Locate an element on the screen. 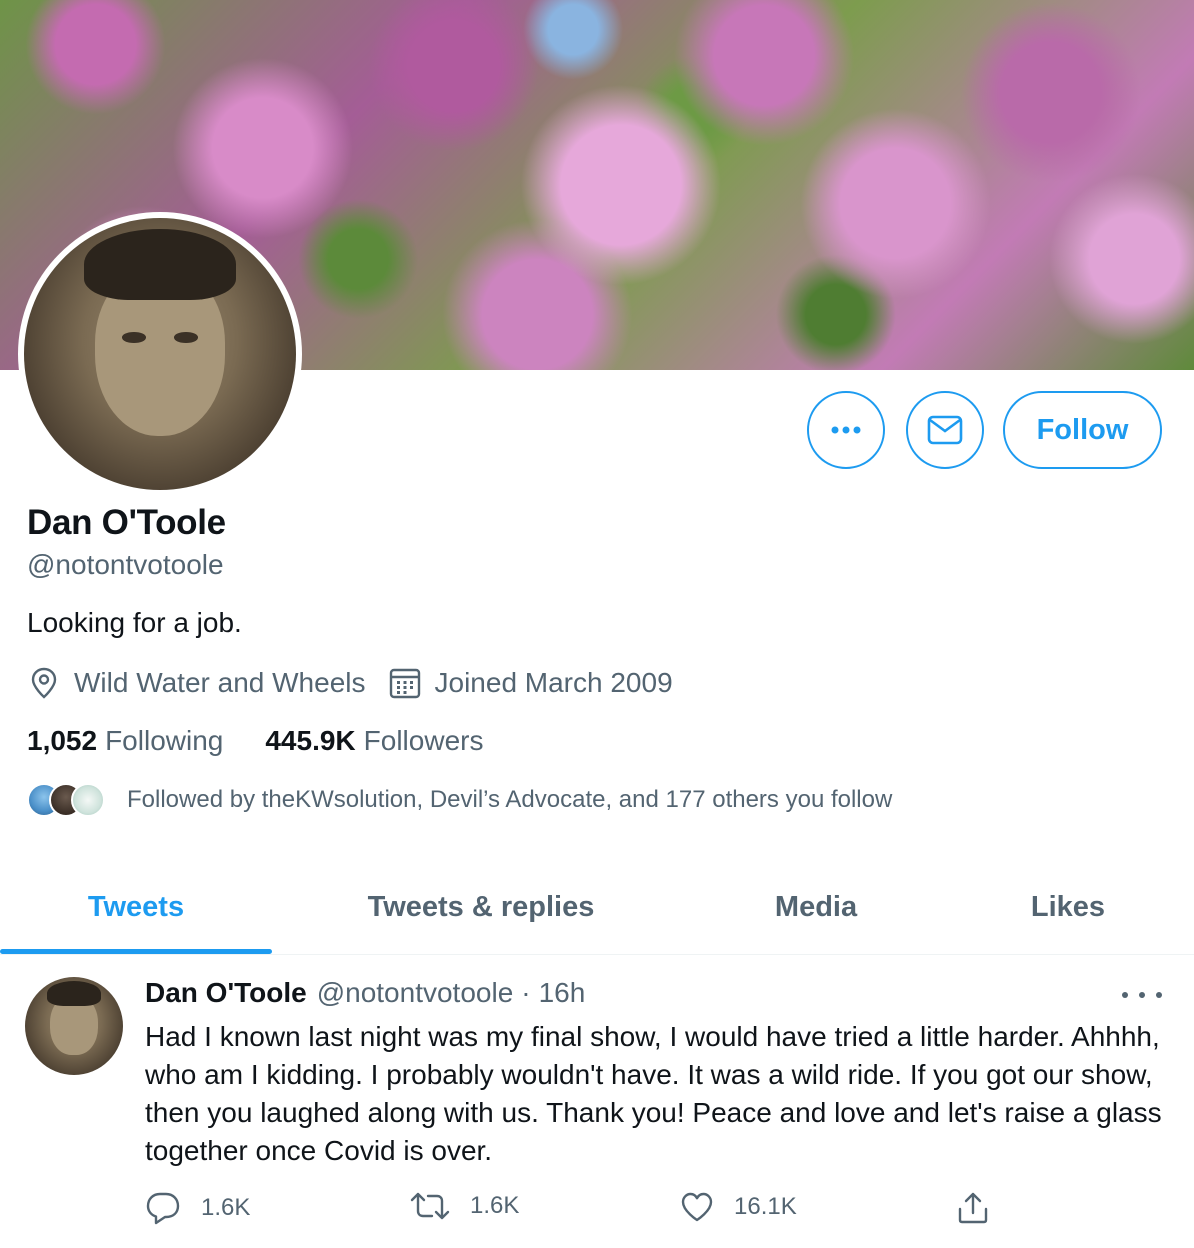 This screenshot has height=1248, width=1194. retweet-icon is located at coordinates (430, 1206).